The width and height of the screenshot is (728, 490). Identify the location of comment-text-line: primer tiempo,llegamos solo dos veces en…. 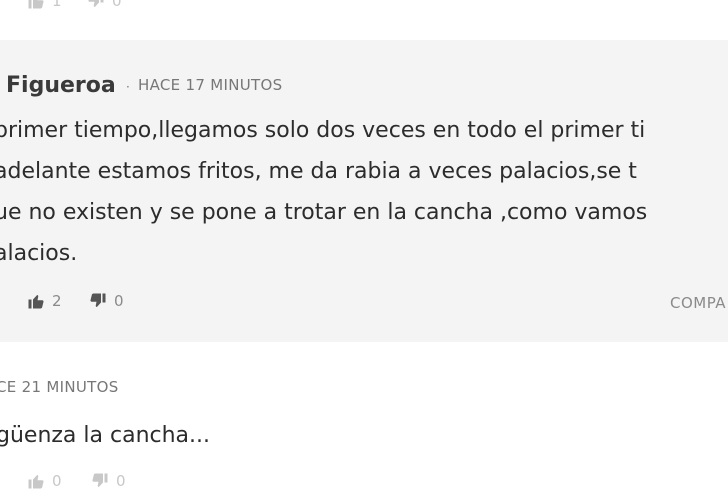
(323, 130).